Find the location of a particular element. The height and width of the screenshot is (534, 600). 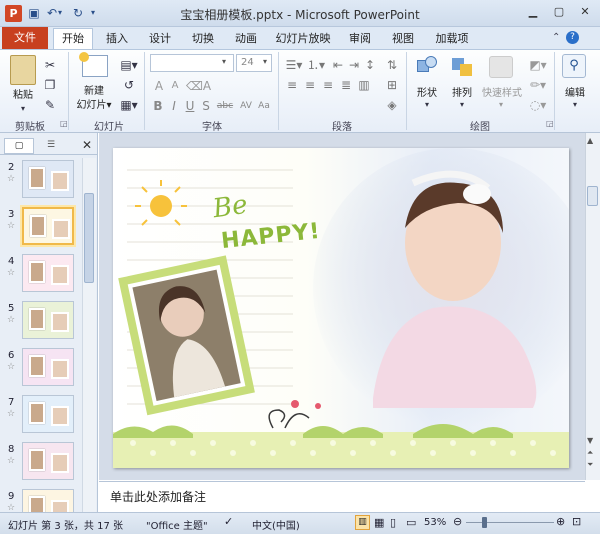

zoom-in-icon: ⊕ is located at coordinates (560, 521).